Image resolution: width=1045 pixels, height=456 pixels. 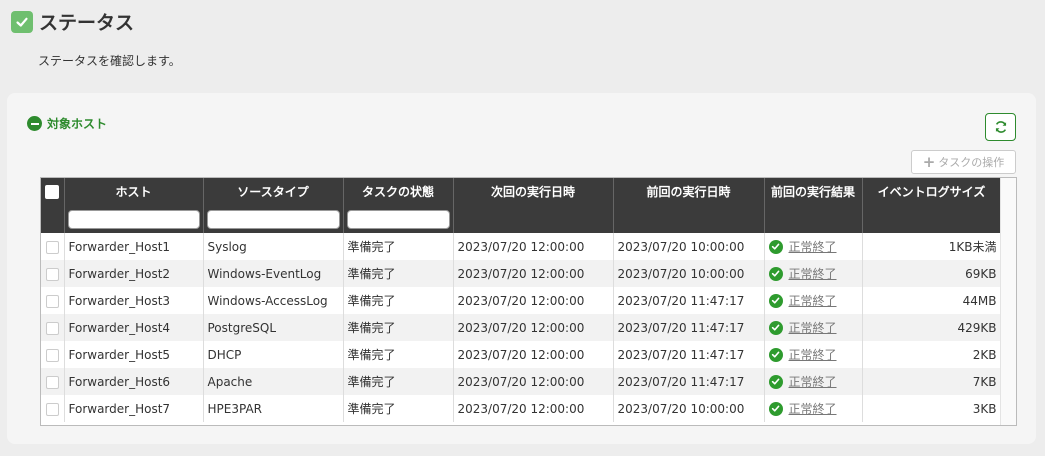 What do you see at coordinates (273, 300) in the screenshot?
I see `source-type-cell: Windows-AccessLog` at bounding box center [273, 300].